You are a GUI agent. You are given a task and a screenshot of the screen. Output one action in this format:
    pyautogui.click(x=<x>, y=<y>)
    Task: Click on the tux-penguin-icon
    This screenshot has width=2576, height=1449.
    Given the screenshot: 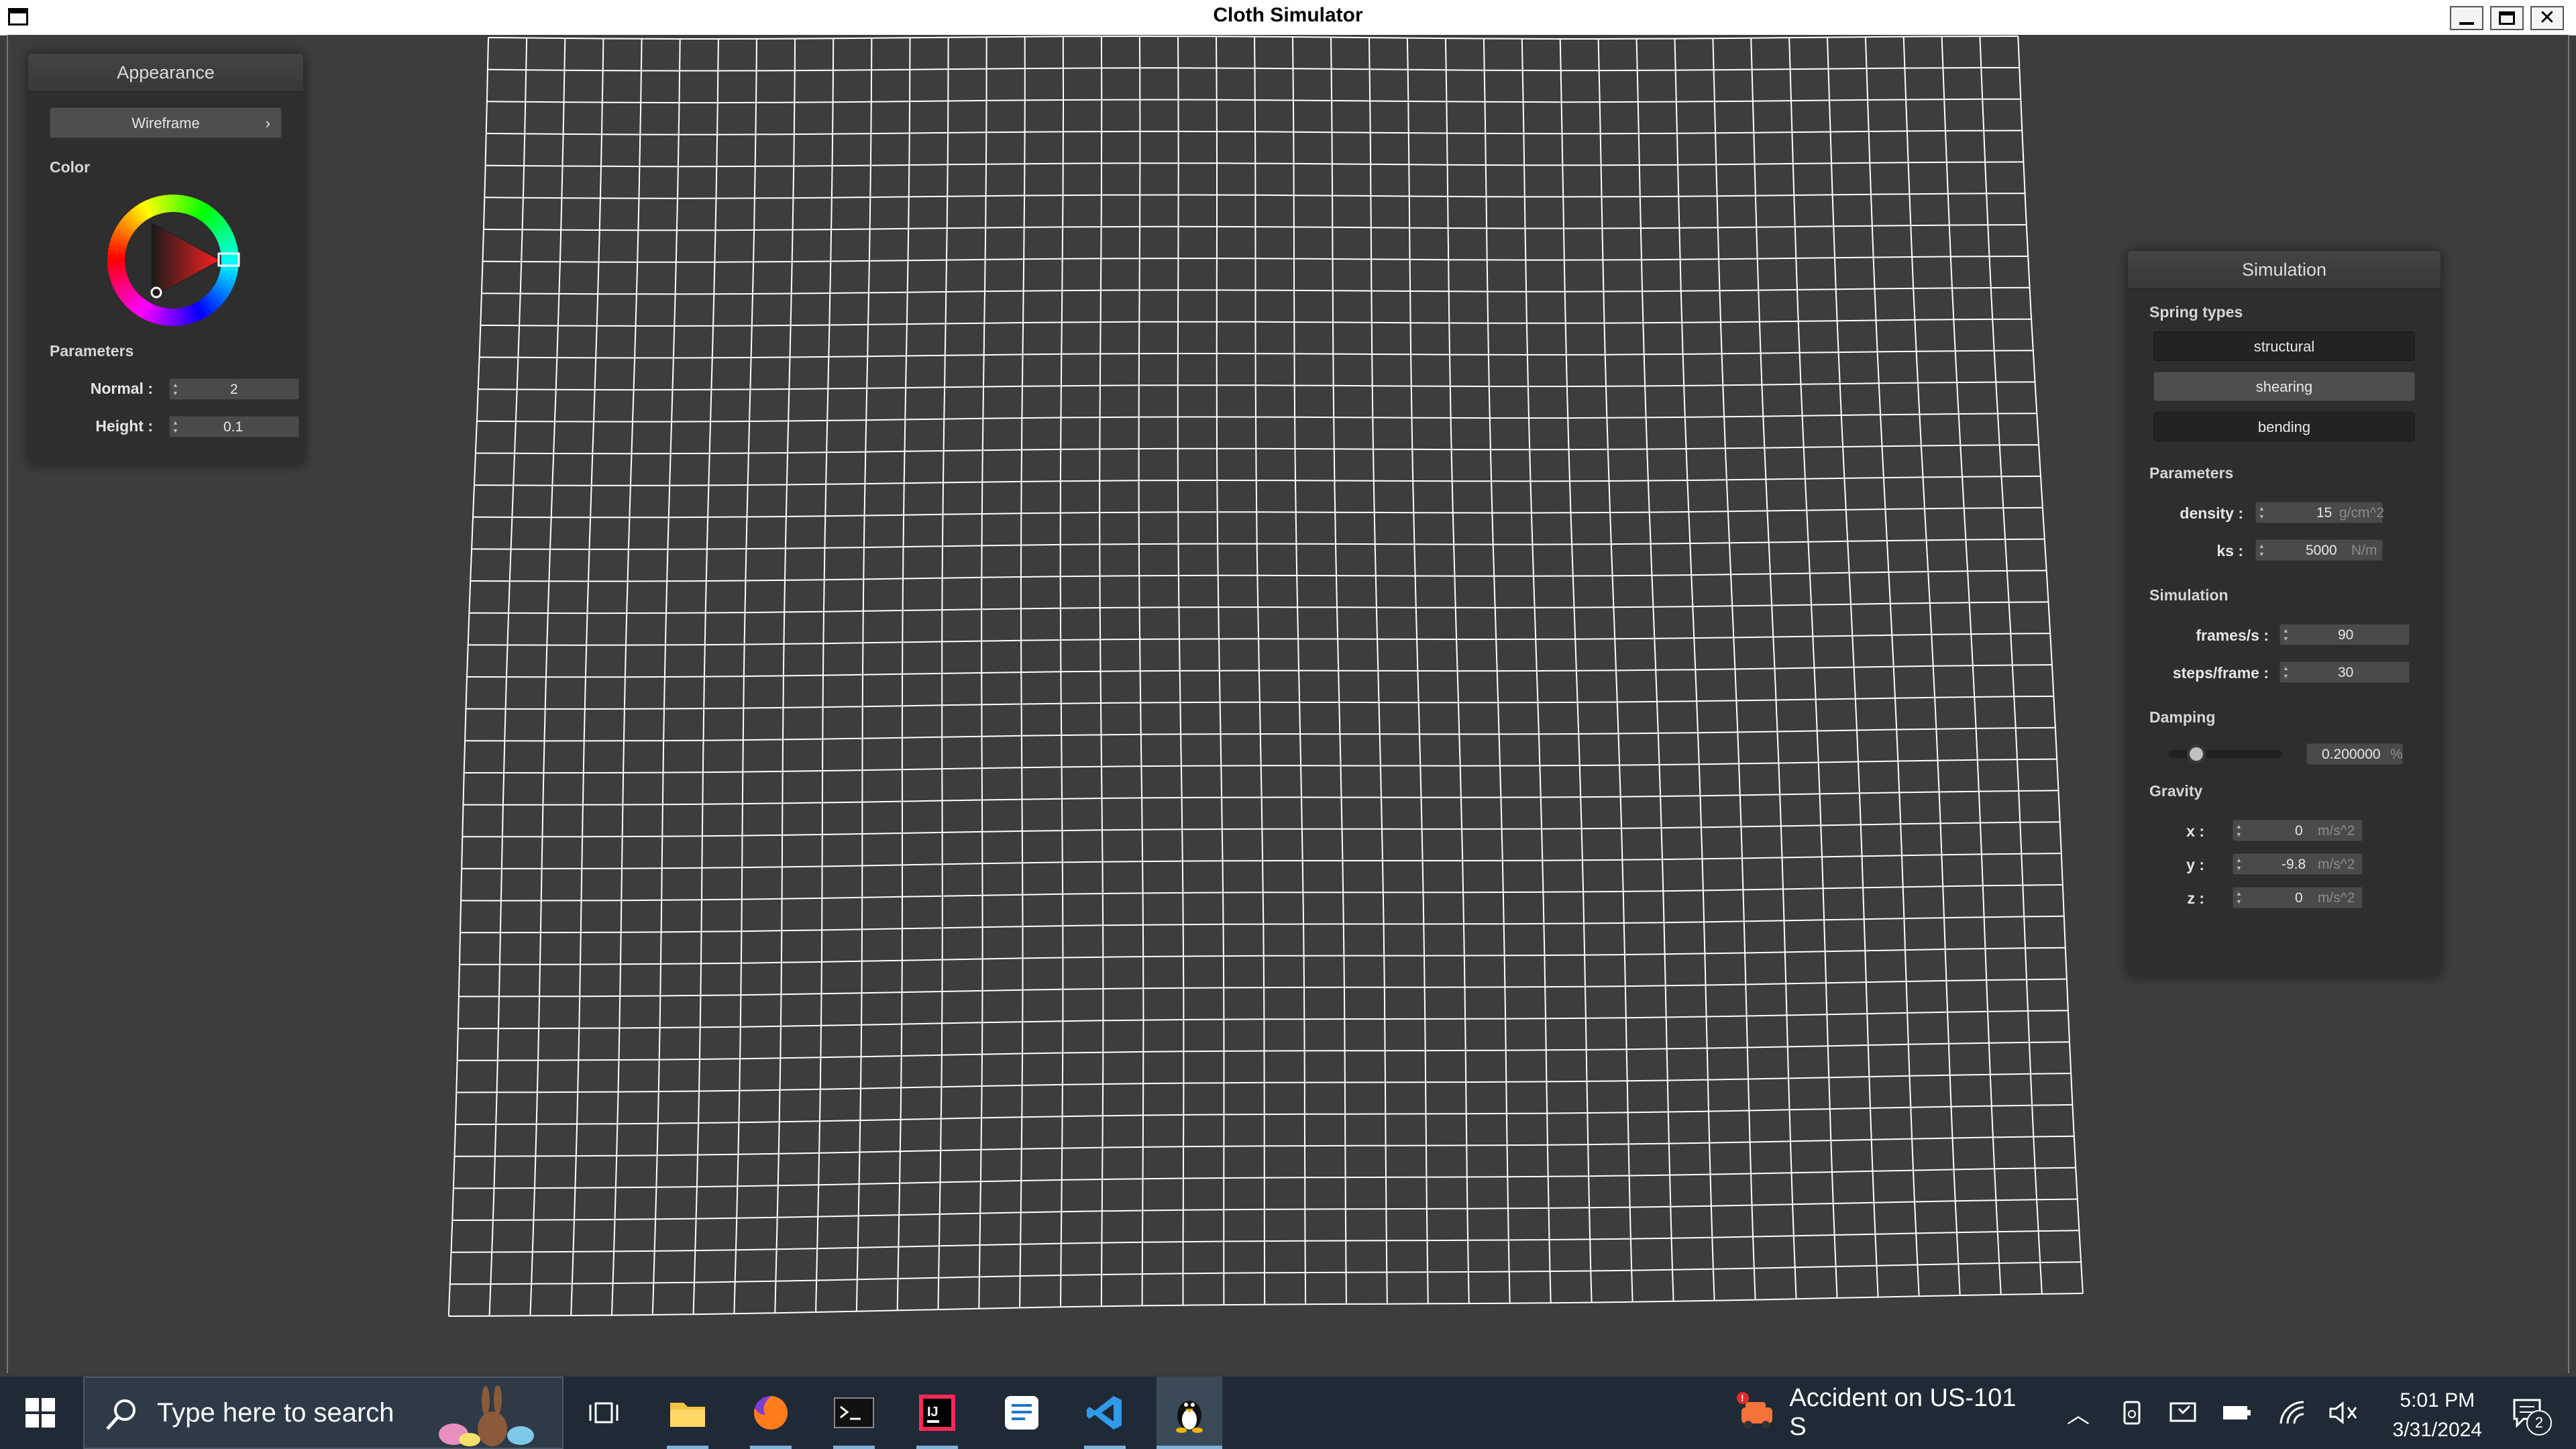 What is the action you would take?
    pyautogui.click(x=1189, y=1417)
    